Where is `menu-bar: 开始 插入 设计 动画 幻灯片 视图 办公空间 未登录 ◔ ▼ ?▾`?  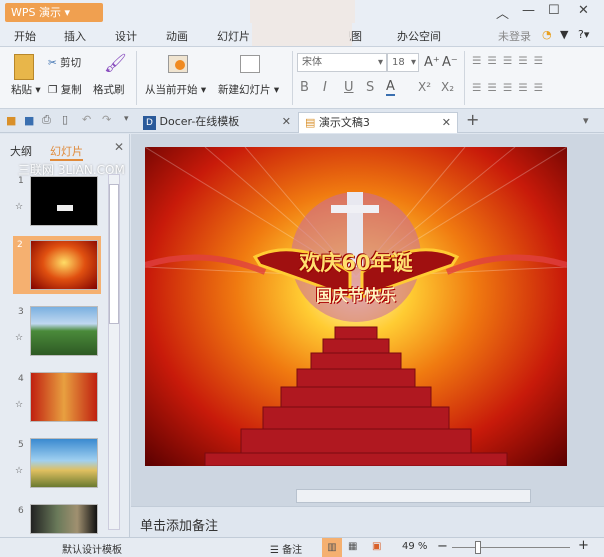 menu-bar: 开始 插入 设计 动画 幻灯片 视图 办公空间 未登录 ◔ ▼ ?▾ is located at coordinates (302, 36).